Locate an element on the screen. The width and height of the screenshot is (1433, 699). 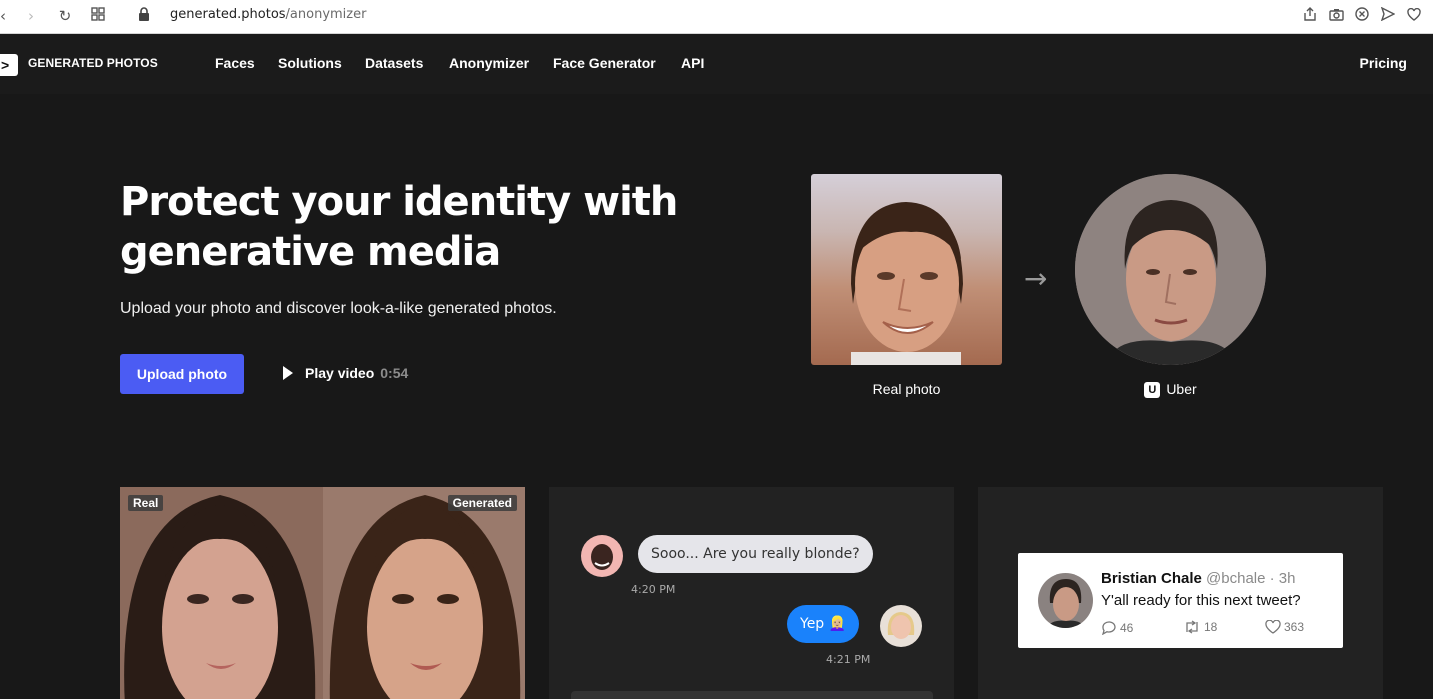
nav-link-faces: Faces is located at coordinates (235, 63).